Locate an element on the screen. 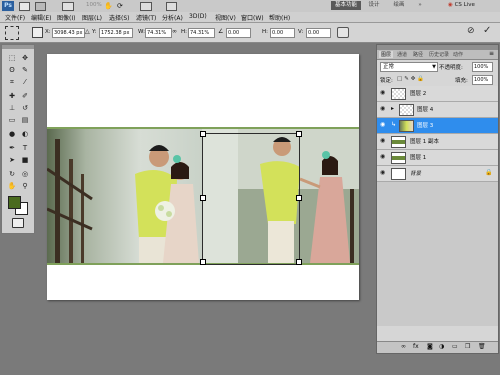 Image resolution: width=500 pixels, height=375 pixels. workspace-essentials-button: 基本功能 is located at coordinates (346, 5).